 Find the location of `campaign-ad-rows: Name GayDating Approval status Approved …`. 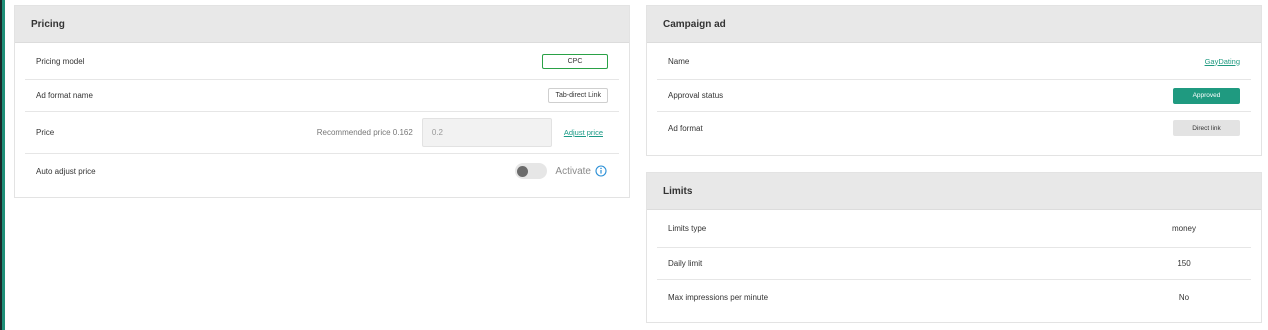

campaign-ad-rows: Name GayDating Approval status Approved … is located at coordinates (954, 93).